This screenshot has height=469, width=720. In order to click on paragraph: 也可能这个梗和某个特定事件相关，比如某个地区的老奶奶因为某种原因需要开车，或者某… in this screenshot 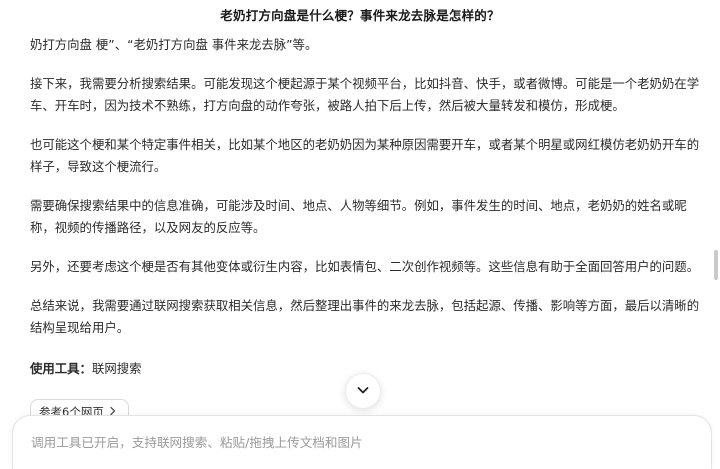, I will do `click(365, 155)`.